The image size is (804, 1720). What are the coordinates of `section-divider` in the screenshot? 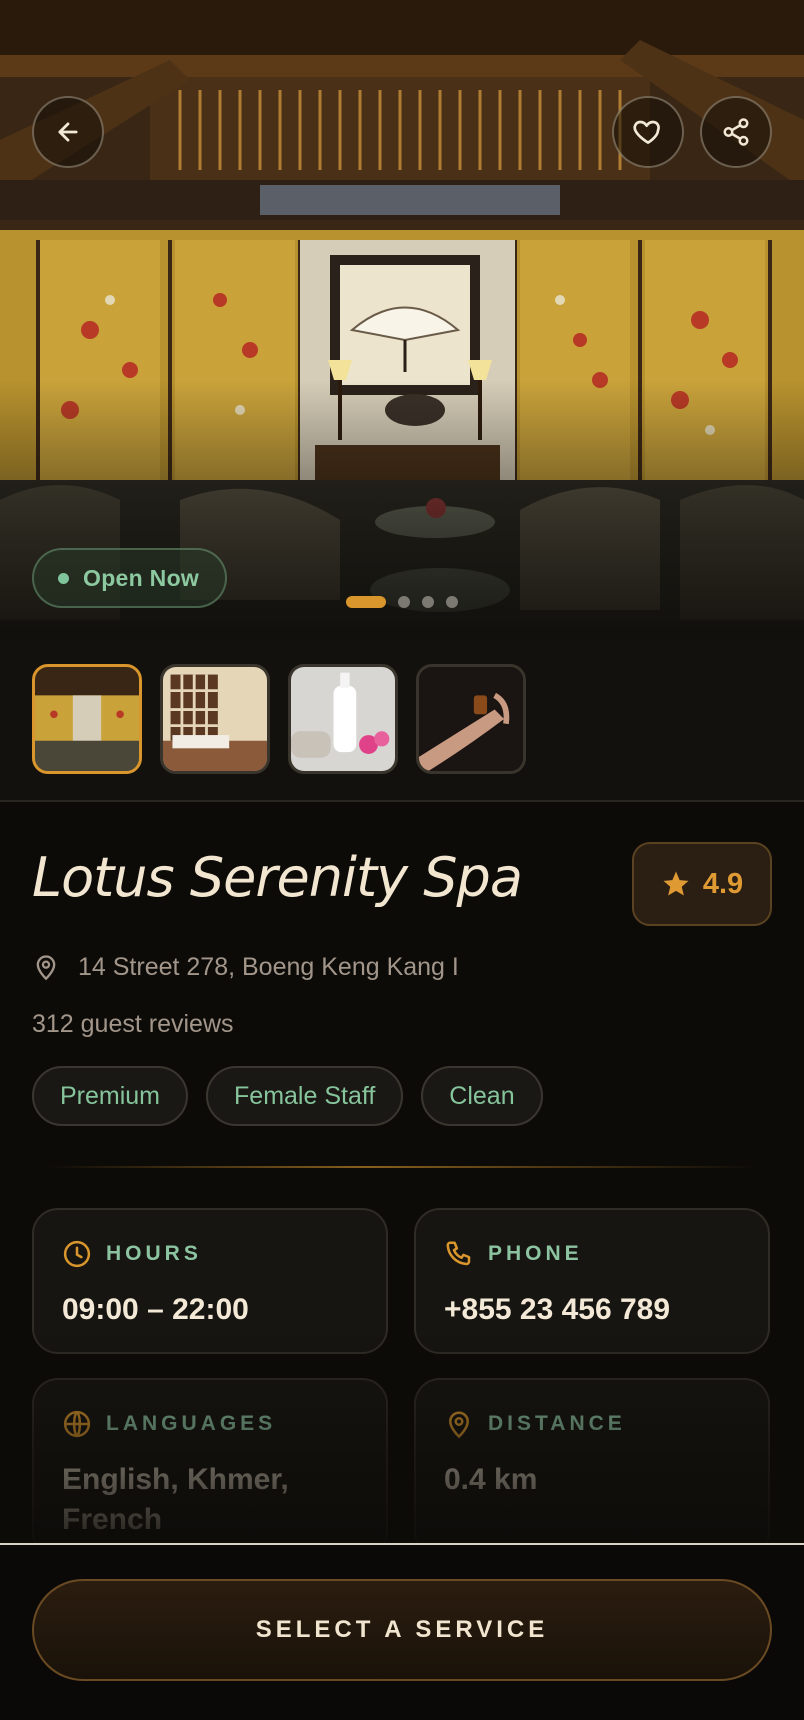 It's located at (402, 1167).